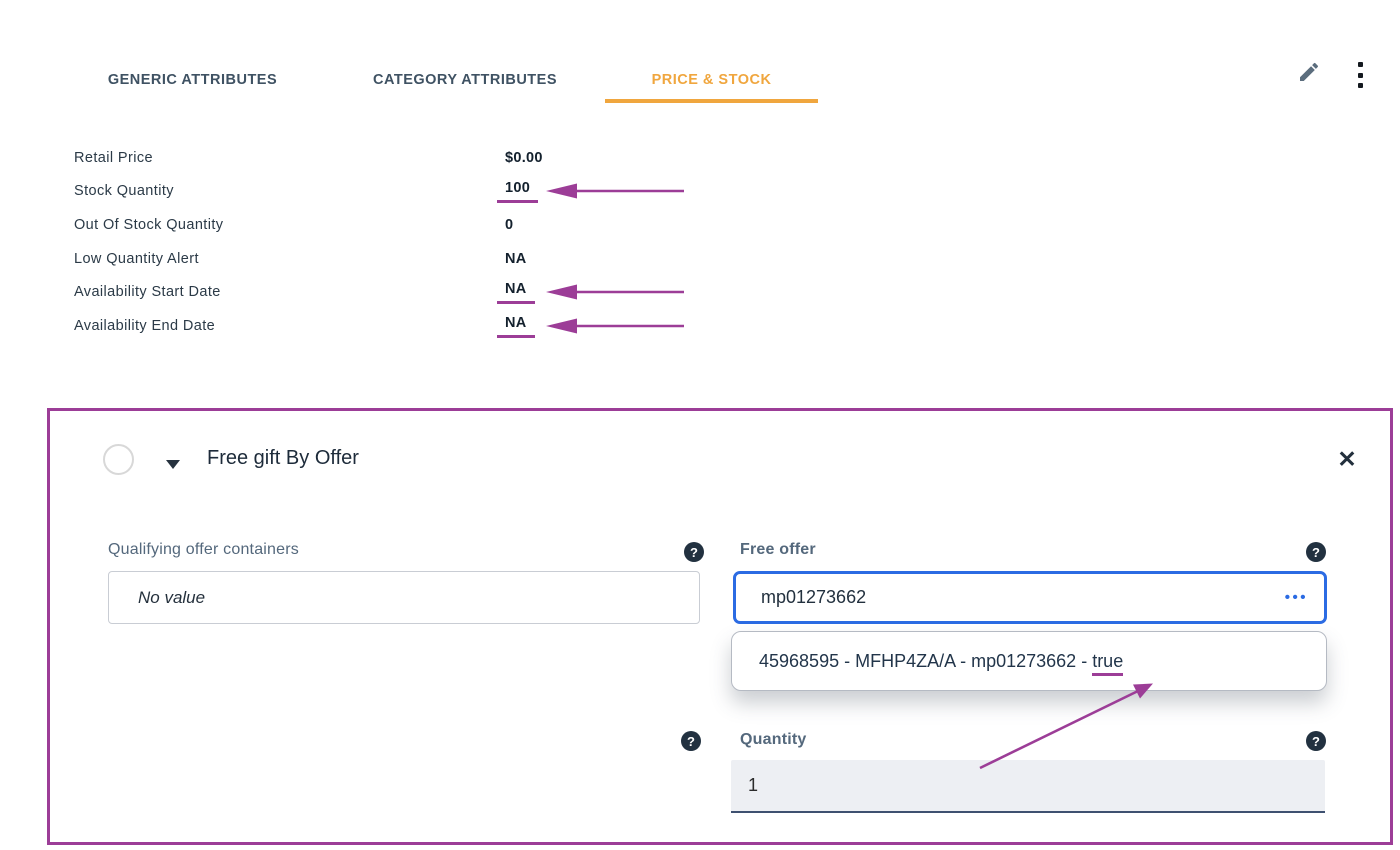 The height and width of the screenshot is (850, 1400). What do you see at coordinates (694, 552) in the screenshot?
I see `help-icon-qualifying: ?` at bounding box center [694, 552].